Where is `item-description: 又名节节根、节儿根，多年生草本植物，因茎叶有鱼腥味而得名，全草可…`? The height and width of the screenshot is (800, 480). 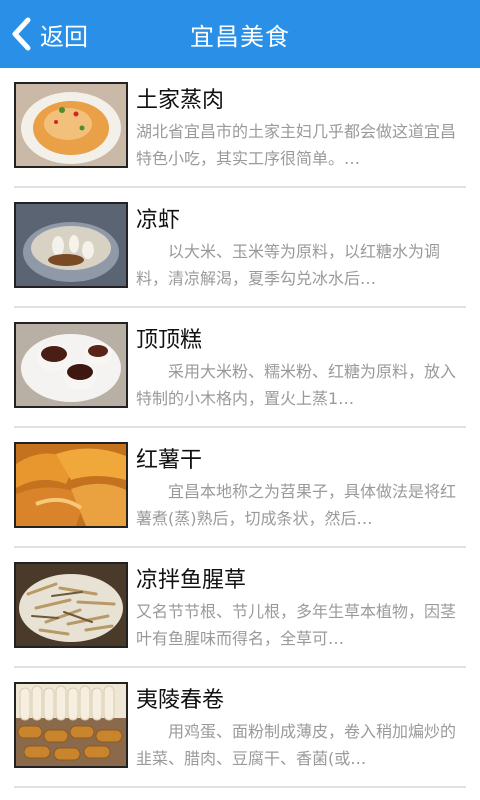
item-description: 又名节节根、节儿根，多年生草本植物，因茎叶有鱼腥味而得名，全草可… is located at coordinates (296, 625).